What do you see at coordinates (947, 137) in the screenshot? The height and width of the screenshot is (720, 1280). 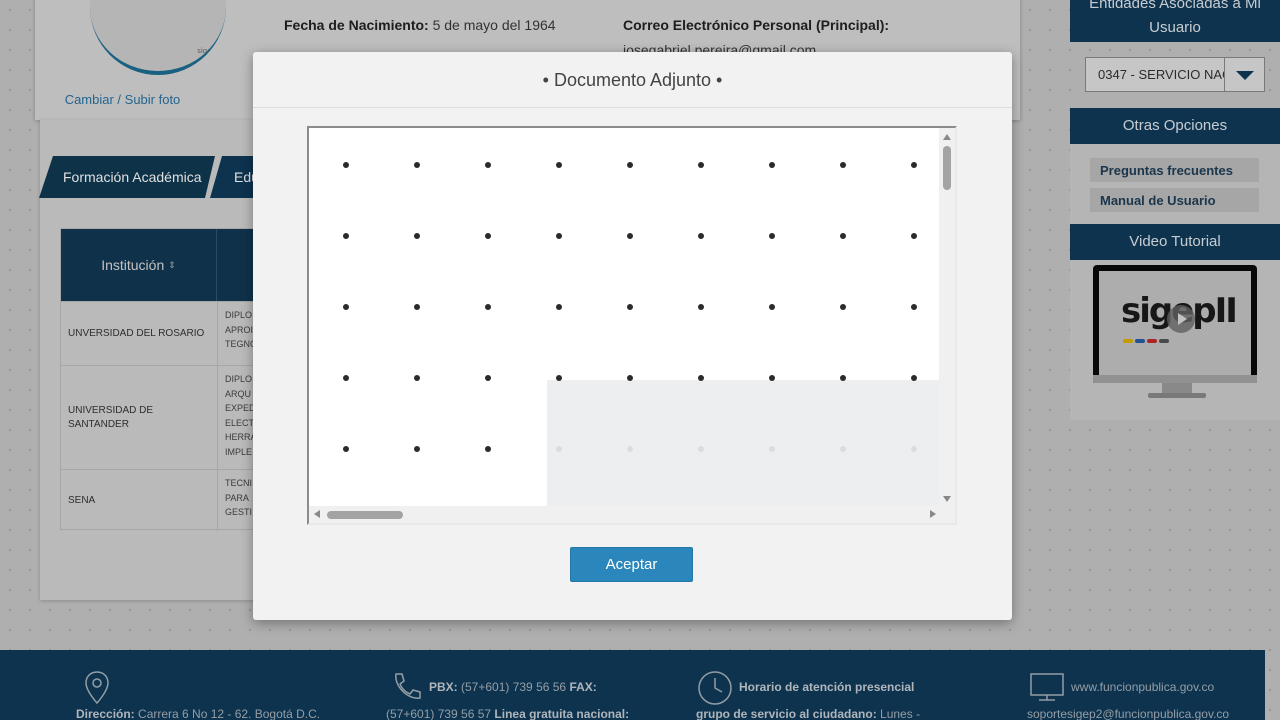 I see `scroll-up-arrow-icon` at bounding box center [947, 137].